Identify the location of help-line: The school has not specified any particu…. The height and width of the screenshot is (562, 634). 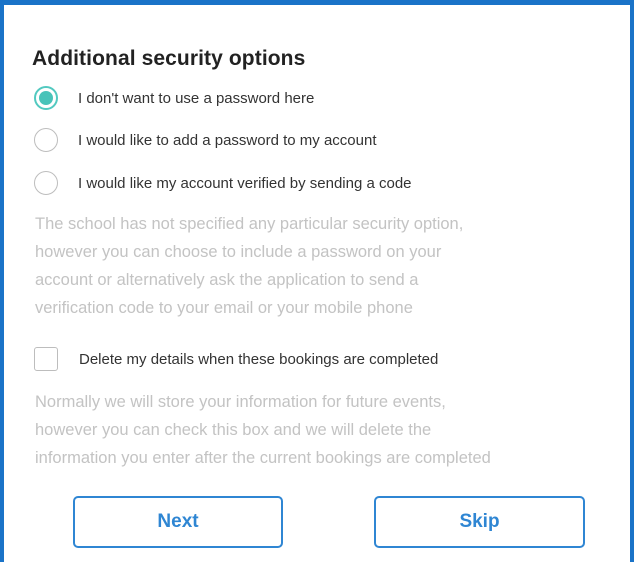
(249, 224).